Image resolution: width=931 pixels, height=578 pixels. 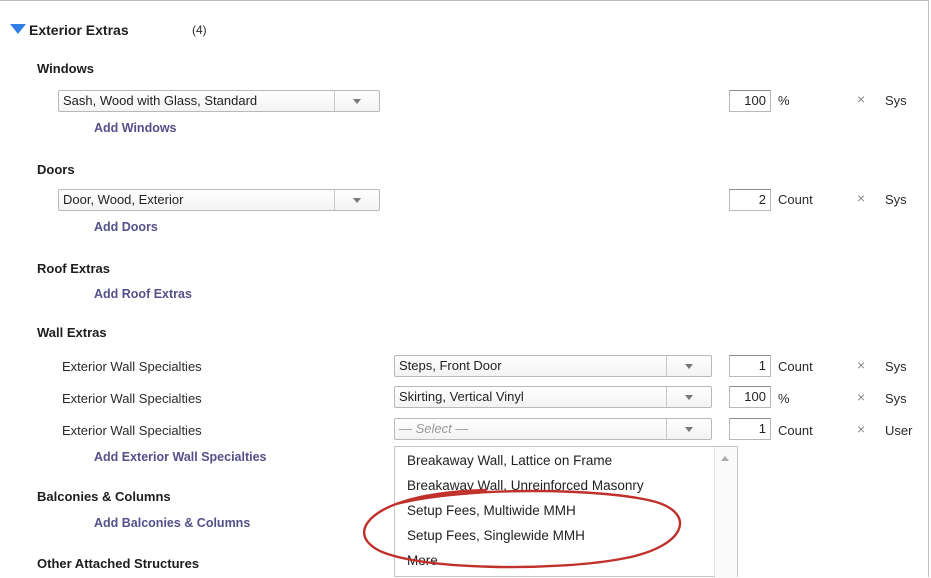 I want to click on group-title-doors: Doors, so click(x=56, y=169).